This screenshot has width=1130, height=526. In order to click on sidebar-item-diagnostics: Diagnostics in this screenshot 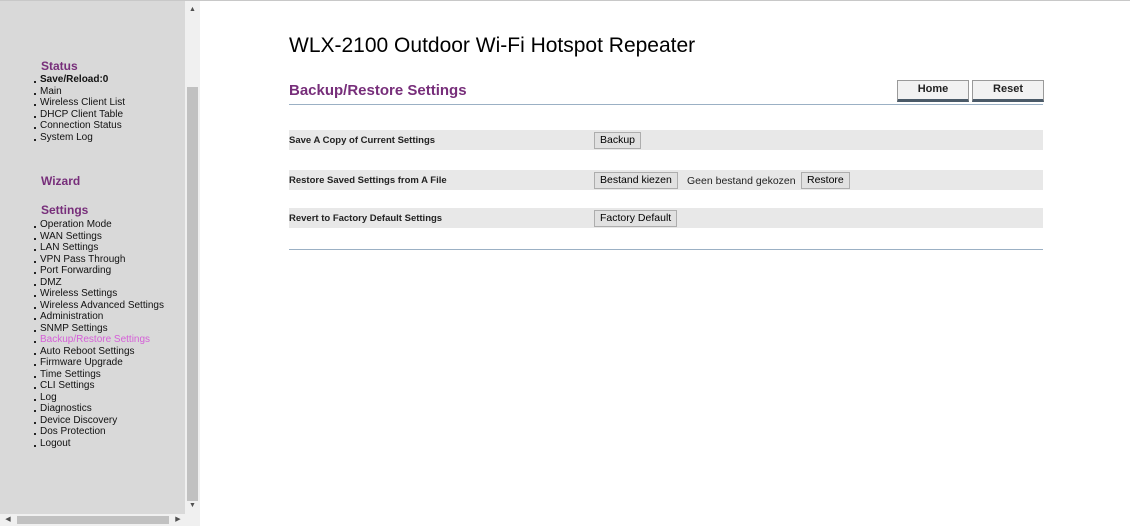, I will do `click(82, 409)`.